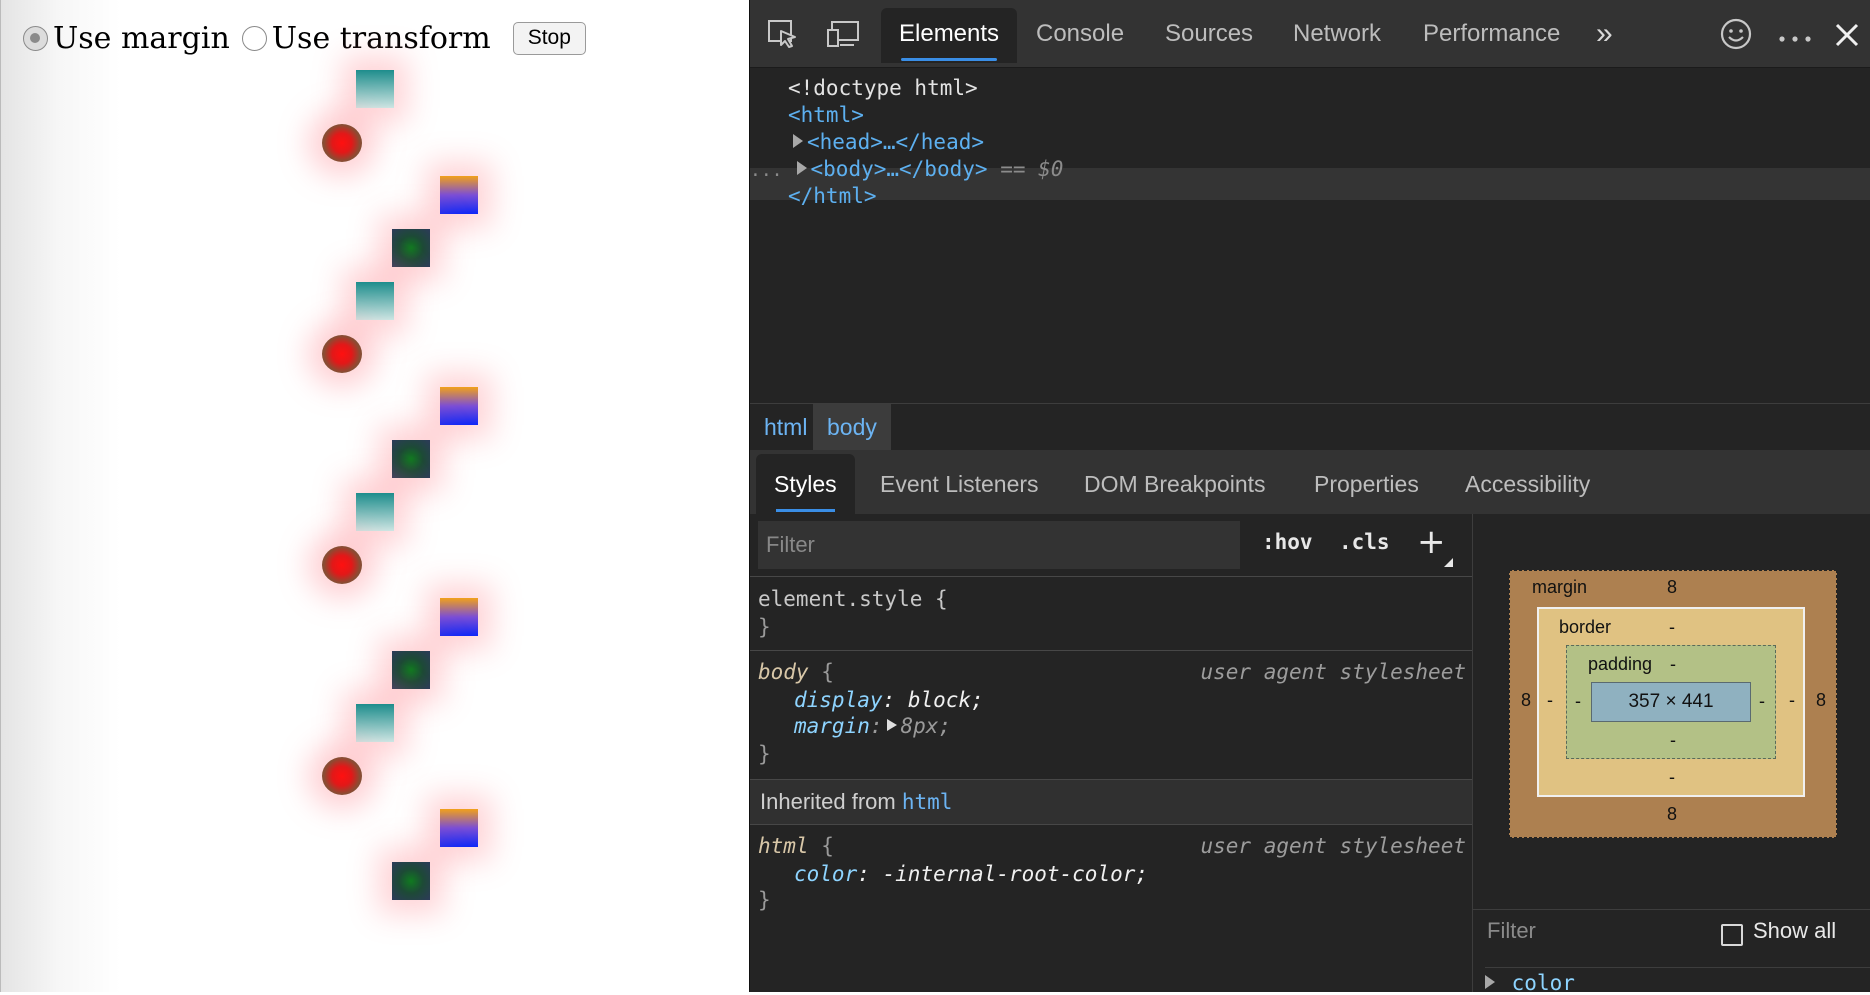 This screenshot has height=995, width=1870. What do you see at coordinates (1677, 981) in the screenshot?
I see `computed-property-row: color` at bounding box center [1677, 981].